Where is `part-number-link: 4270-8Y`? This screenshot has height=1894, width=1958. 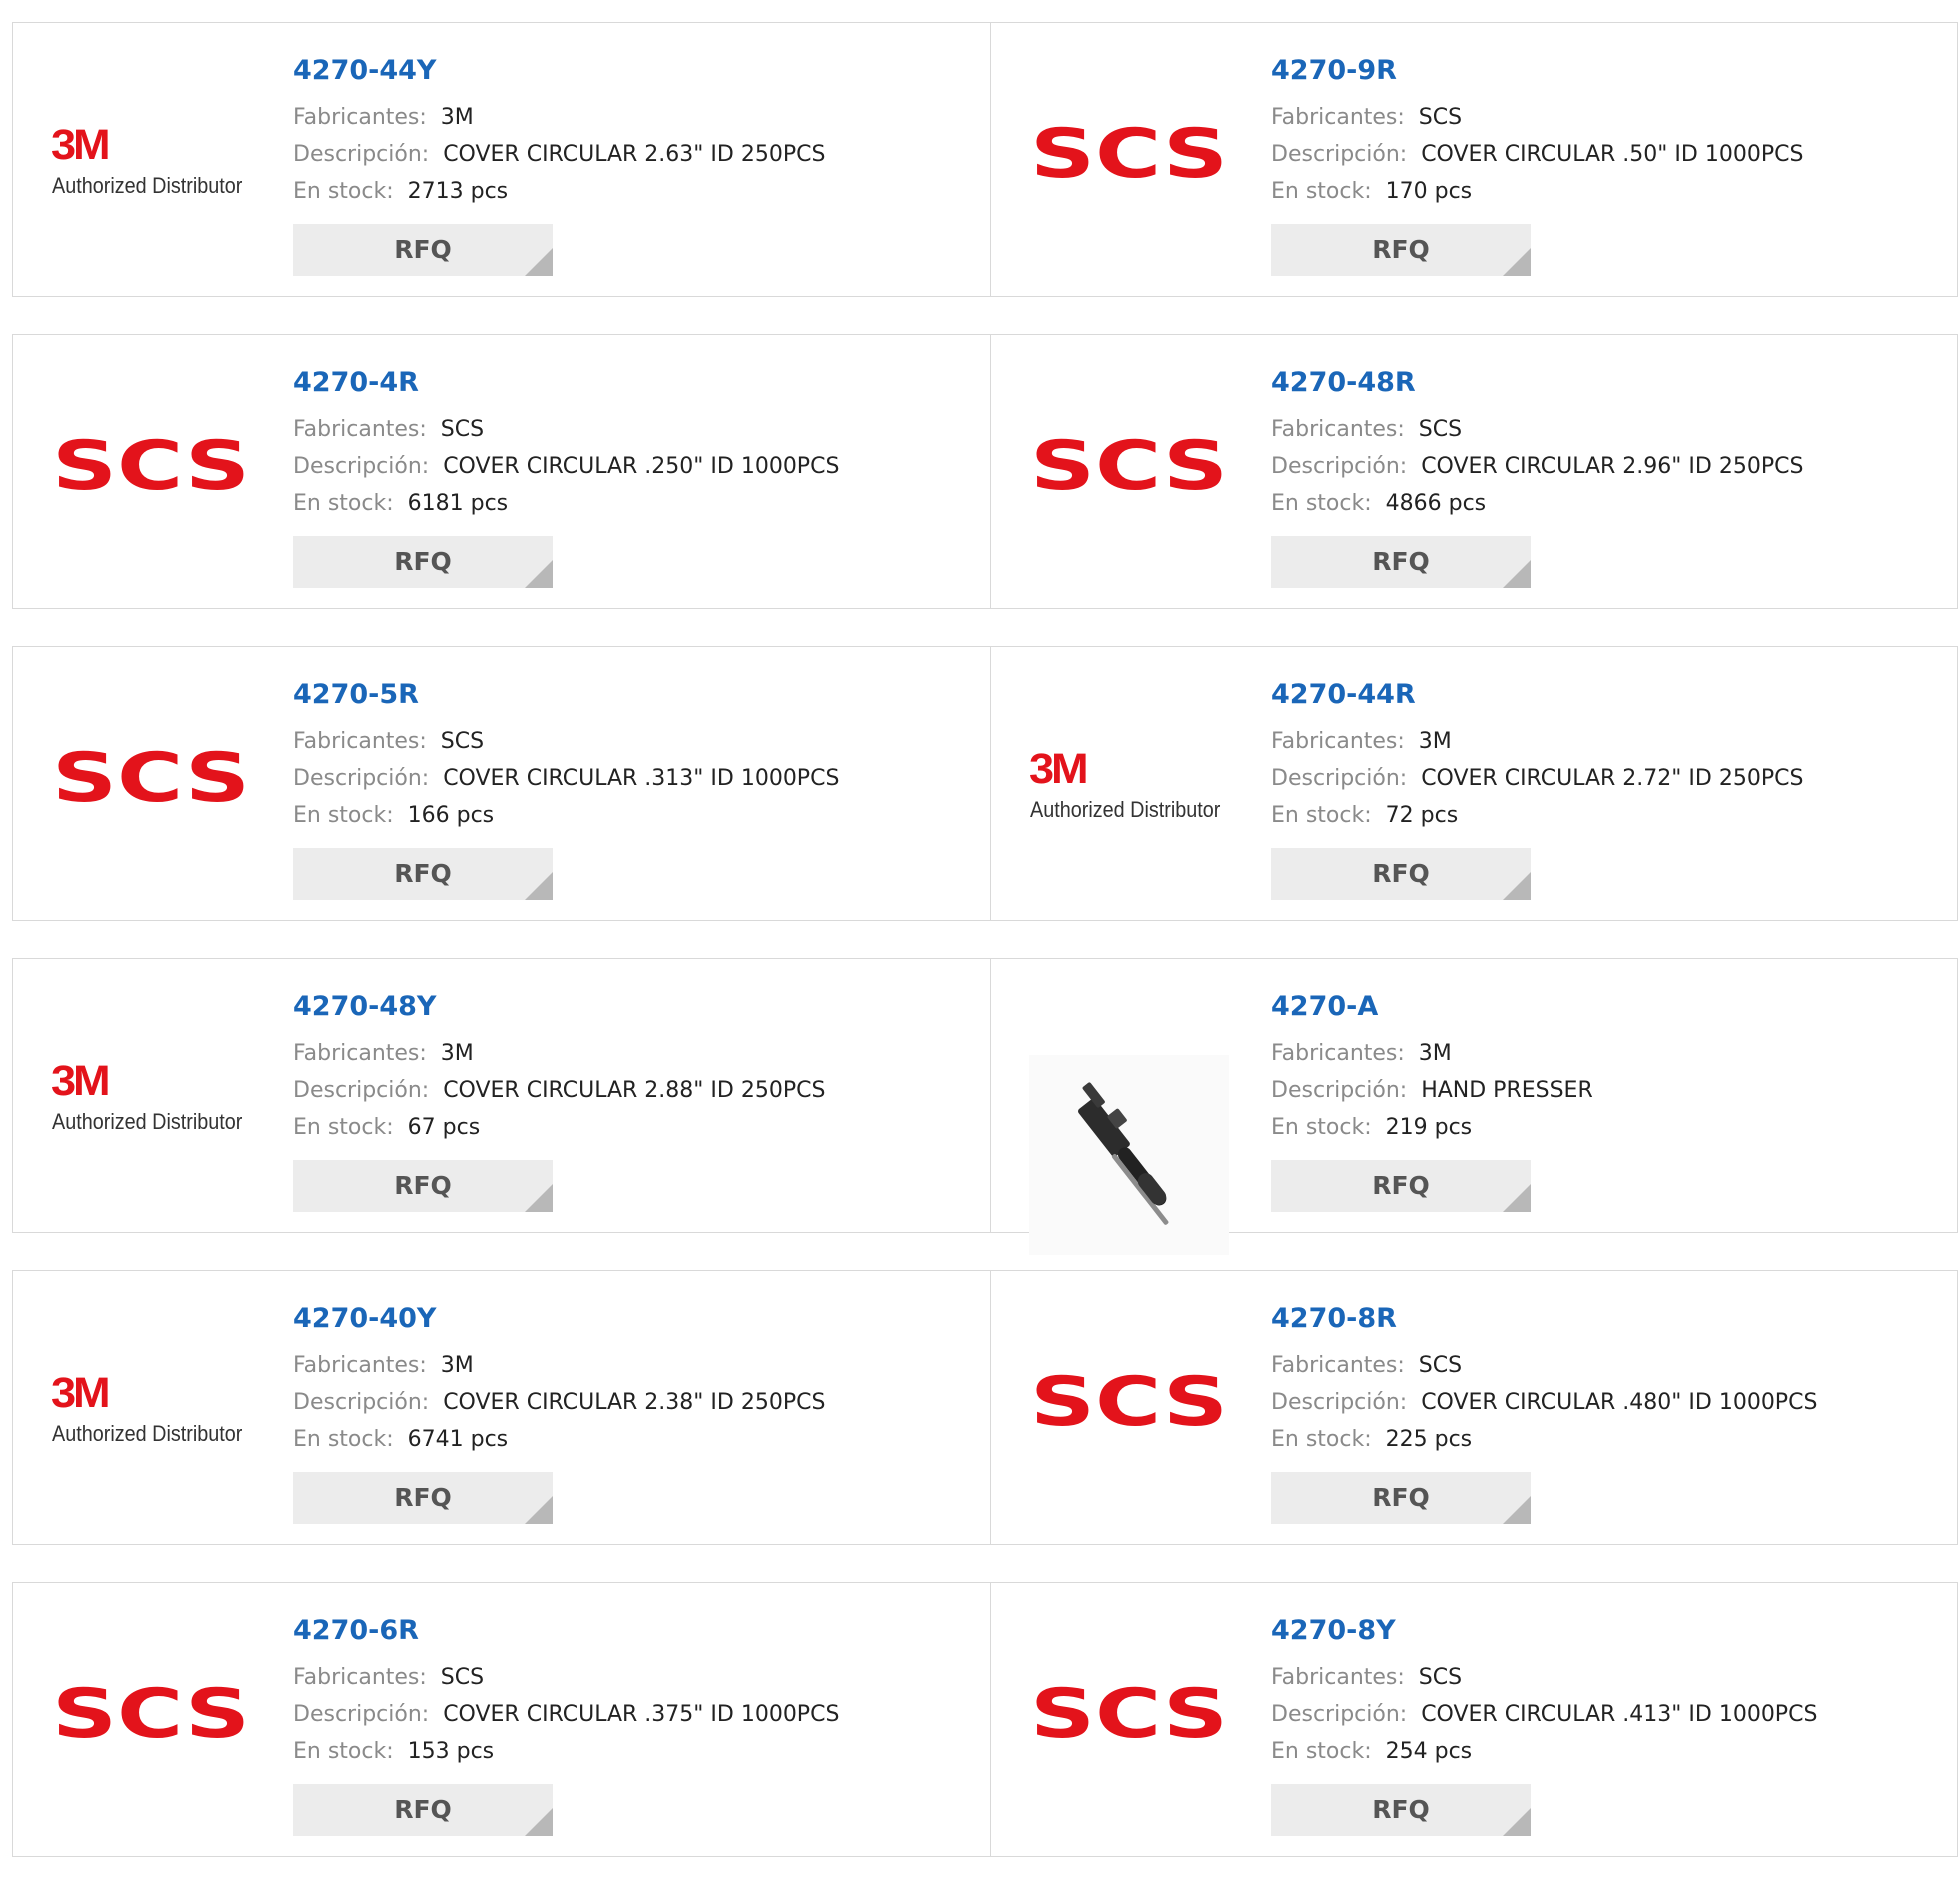
part-number-link: 4270-8Y is located at coordinates (1544, 1631).